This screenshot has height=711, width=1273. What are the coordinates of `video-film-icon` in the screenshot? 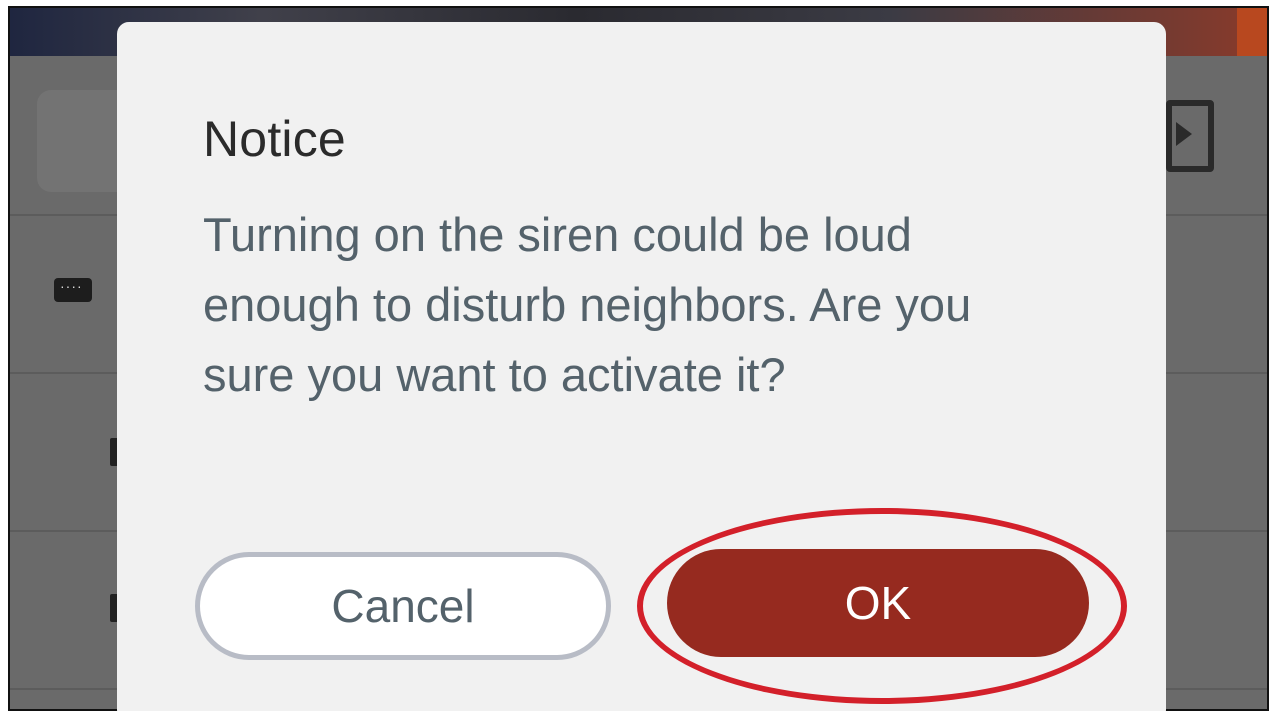 It's located at (1190, 136).